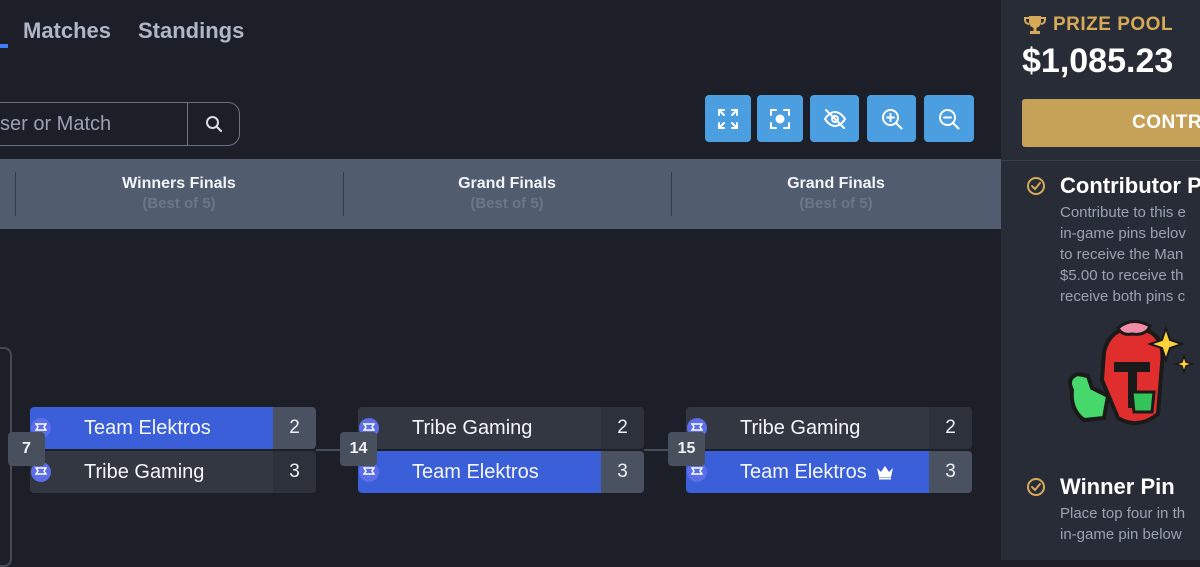 Image resolution: width=1200 pixels, height=567 pixels. I want to click on contribute-button: CONTR, so click(1111, 123).